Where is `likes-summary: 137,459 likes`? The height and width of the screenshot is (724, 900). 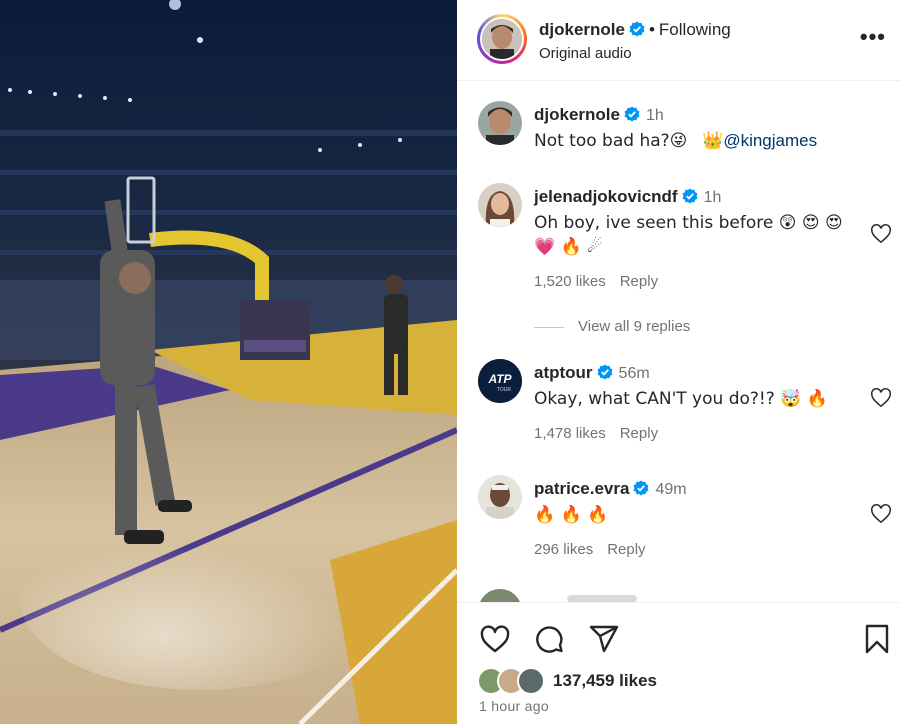
likes-summary: 137,459 likes is located at coordinates (677, 682).